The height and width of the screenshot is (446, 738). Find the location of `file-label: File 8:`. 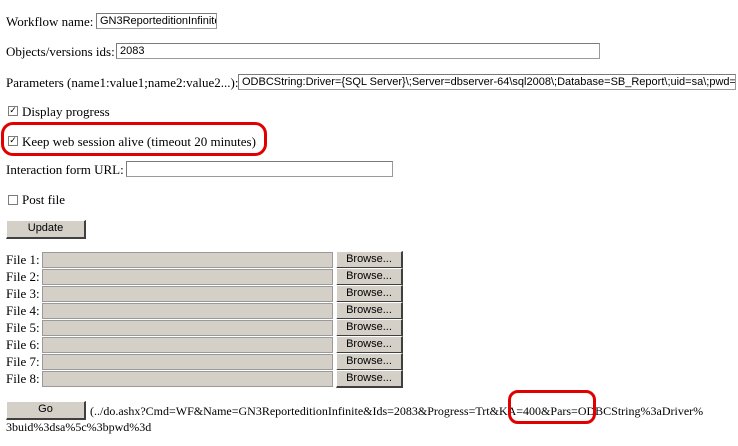

file-label: File 8: is located at coordinates (23, 378).